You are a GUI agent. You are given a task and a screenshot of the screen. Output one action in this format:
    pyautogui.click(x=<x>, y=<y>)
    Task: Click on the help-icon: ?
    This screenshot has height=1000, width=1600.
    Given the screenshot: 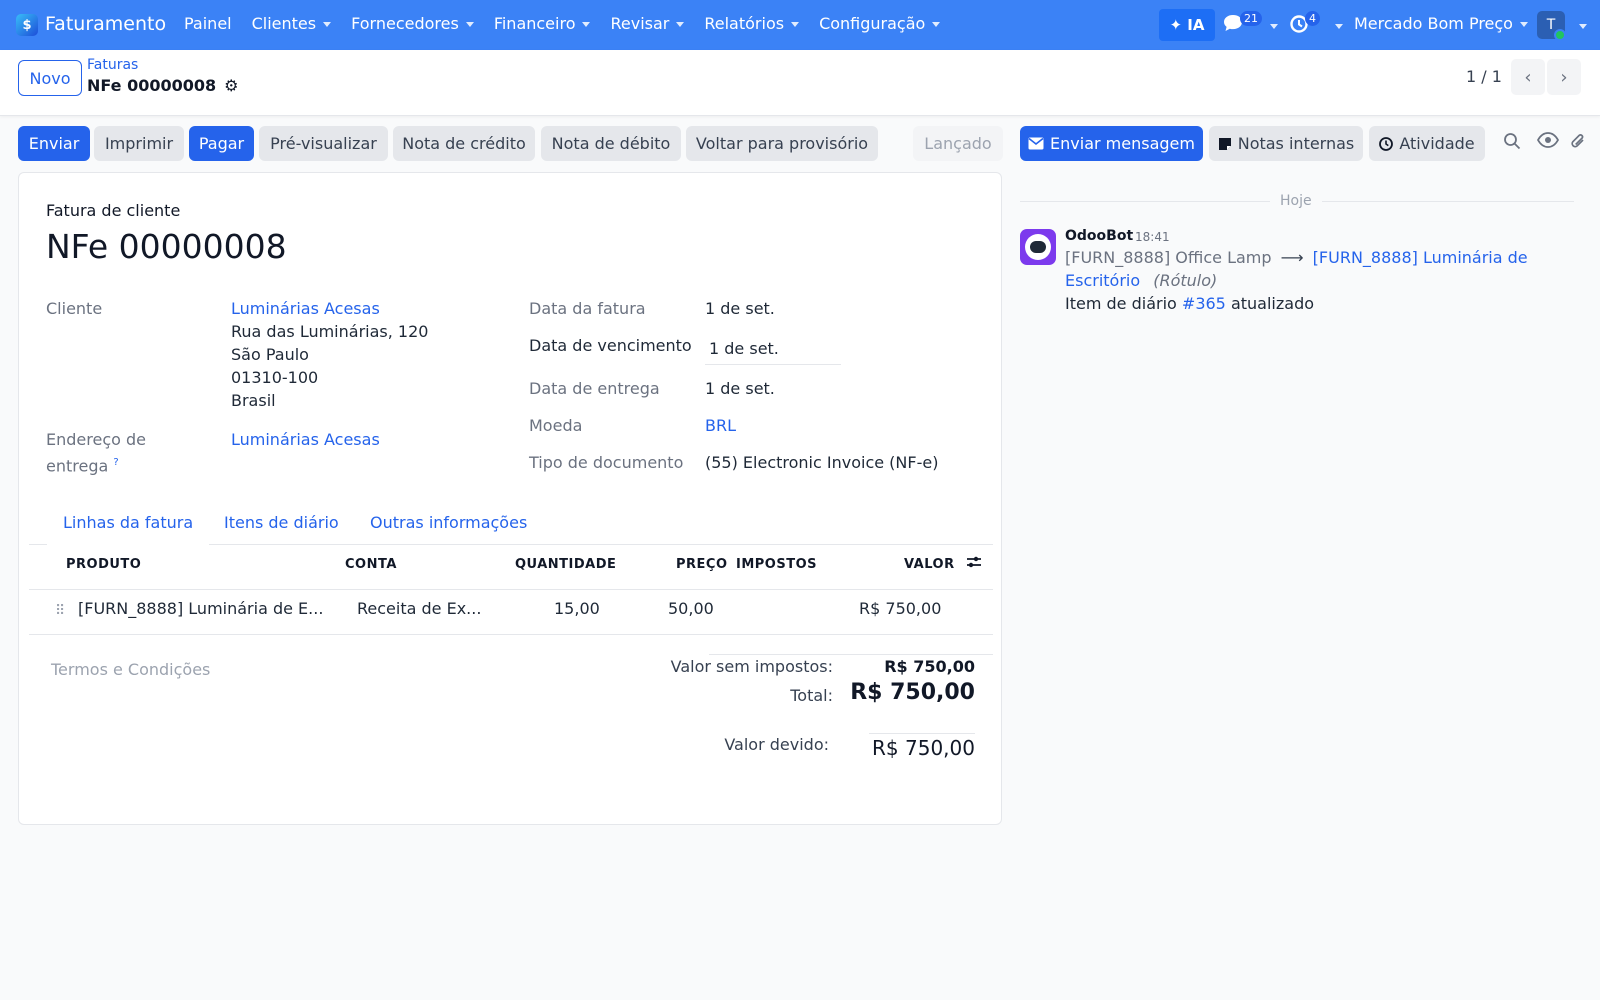 What is the action you would take?
    pyautogui.click(x=115, y=462)
    